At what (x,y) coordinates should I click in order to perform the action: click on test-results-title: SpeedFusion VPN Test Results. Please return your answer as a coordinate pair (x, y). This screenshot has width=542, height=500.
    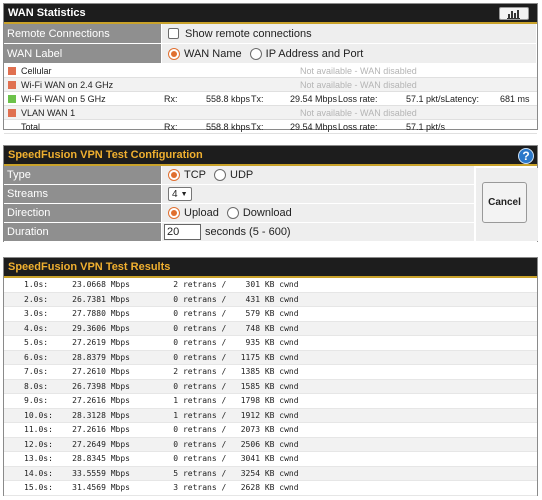
    Looking at the image, I should click on (89, 267).